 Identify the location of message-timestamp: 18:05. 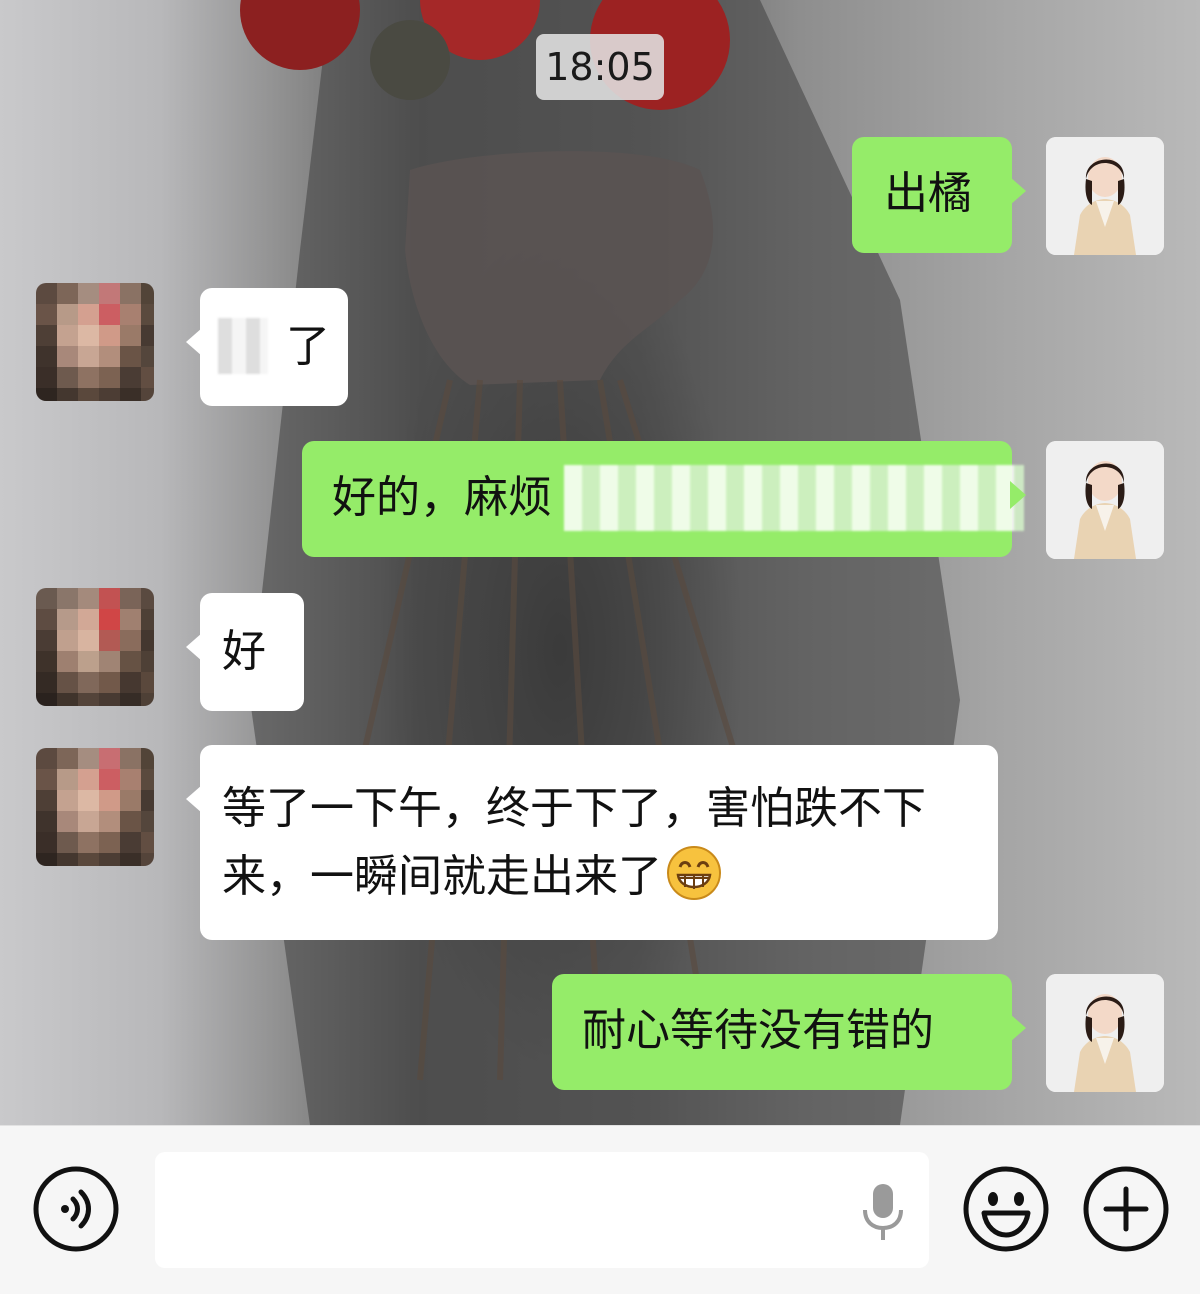
(600, 67).